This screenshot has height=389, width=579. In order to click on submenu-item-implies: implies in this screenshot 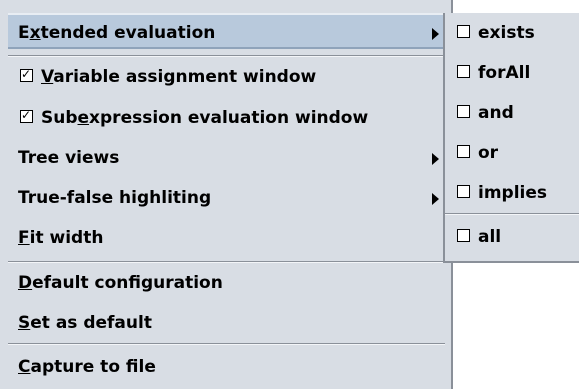, I will do `click(516, 193)`.